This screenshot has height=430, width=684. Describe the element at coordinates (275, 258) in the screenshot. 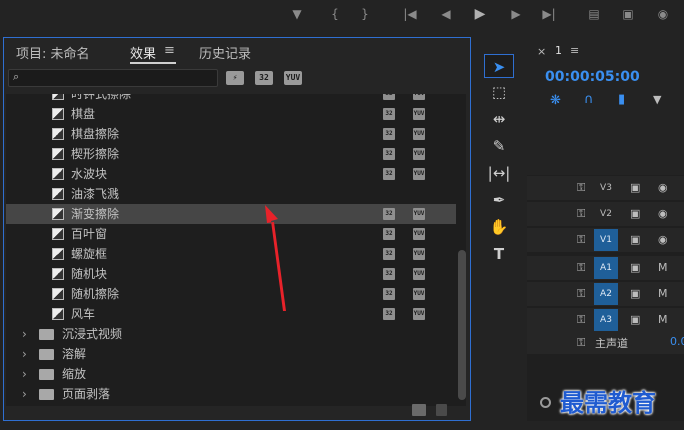

I see `annotation-arrow` at that location.